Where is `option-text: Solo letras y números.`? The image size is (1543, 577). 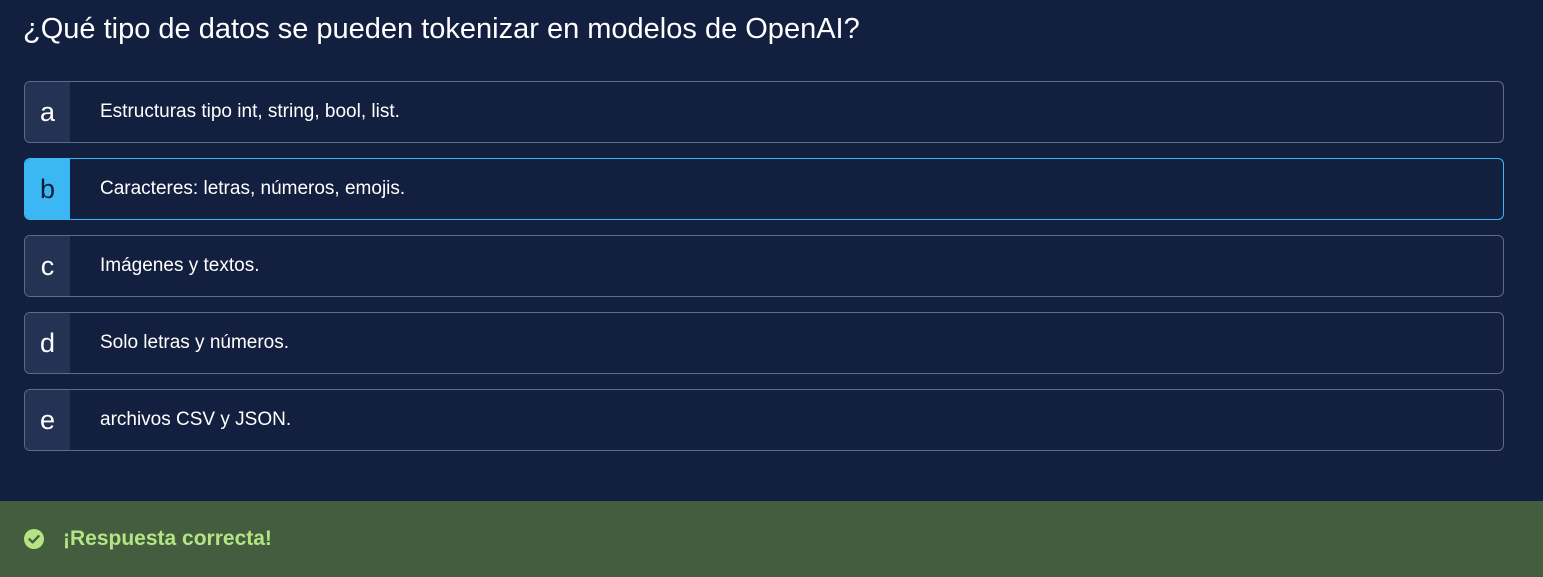
option-text: Solo letras y números. is located at coordinates (195, 342).